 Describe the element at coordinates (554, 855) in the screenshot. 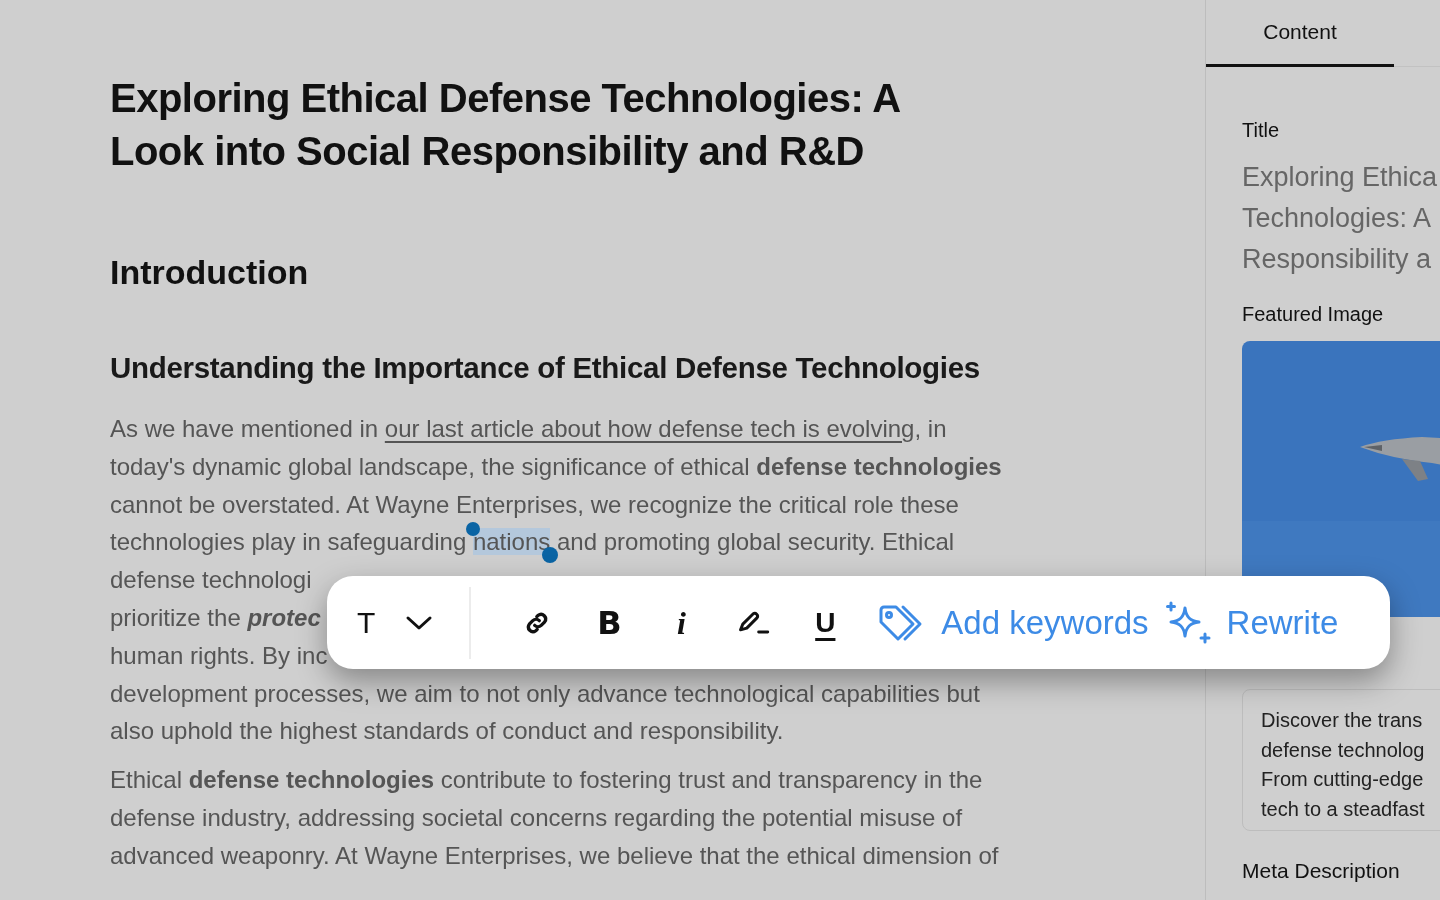

I see `paragraph-line: advanced weaponry. At Wayne Enterprises, we believe that the ethical dimension of` at that location.